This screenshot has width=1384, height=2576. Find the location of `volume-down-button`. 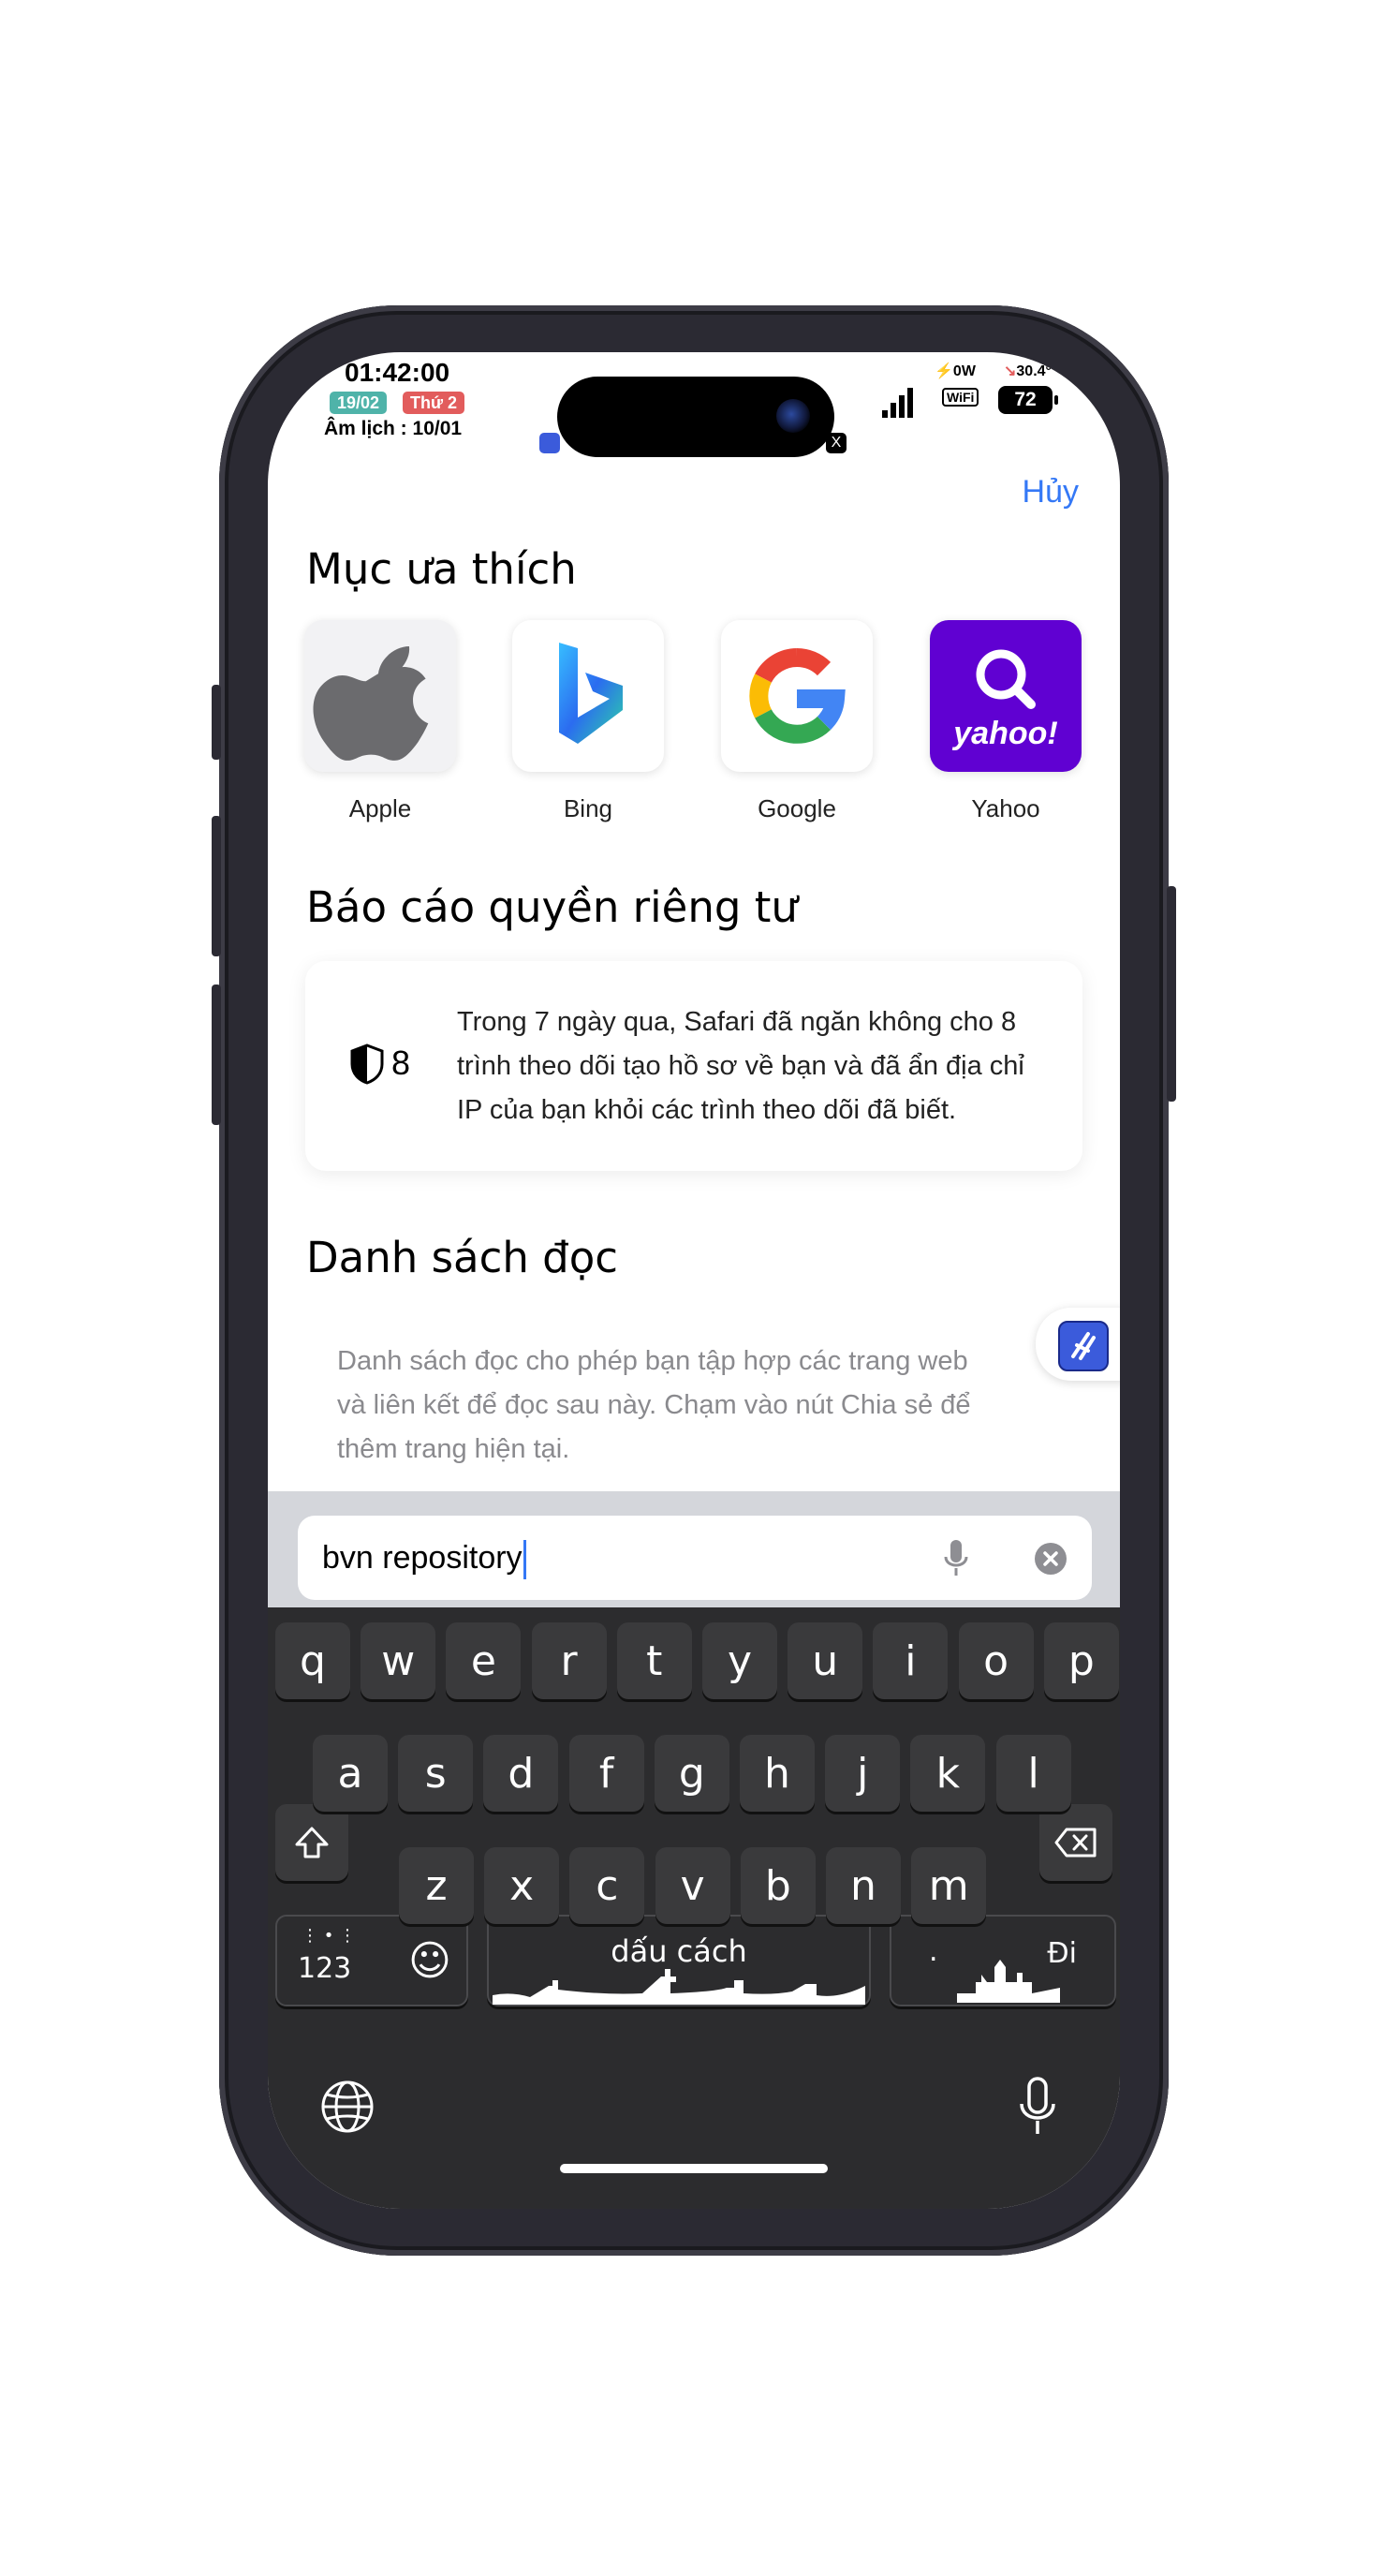

volume-down-button is located at coordinates (216, 1055).